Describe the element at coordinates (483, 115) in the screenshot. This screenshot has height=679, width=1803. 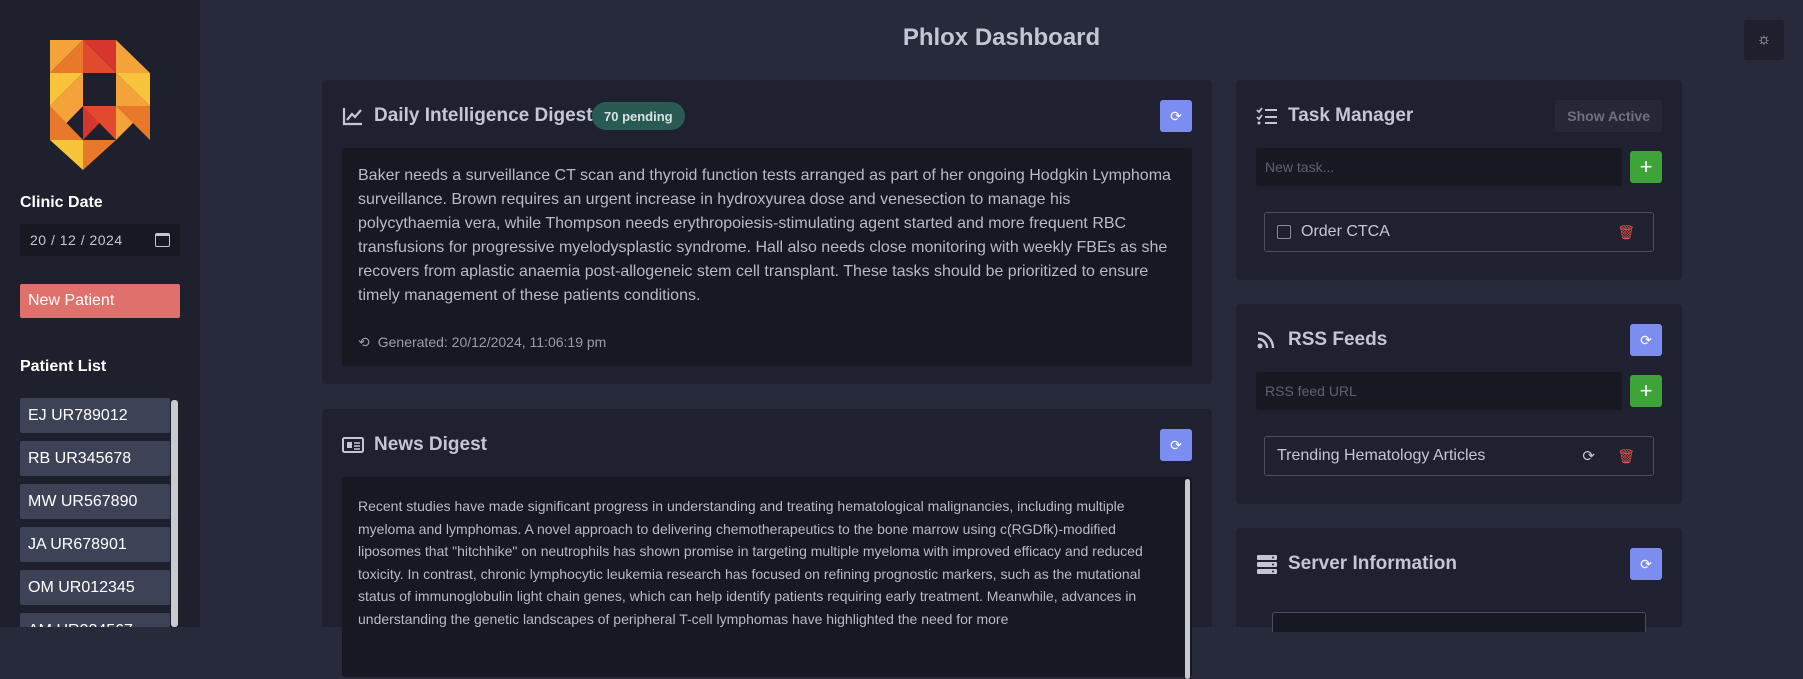
I see `digest-title: Daily Intelligence Digest` at that location.